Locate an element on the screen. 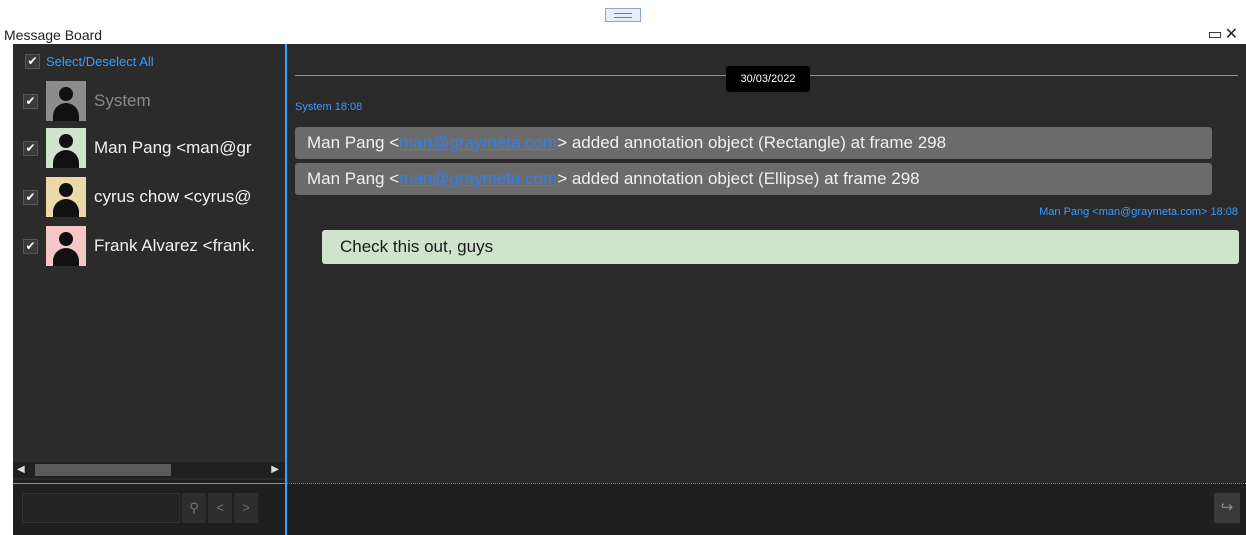 Image resolution: width=1246 pixels, height=535 pixels. search-input is located at coordinates (101, 508).